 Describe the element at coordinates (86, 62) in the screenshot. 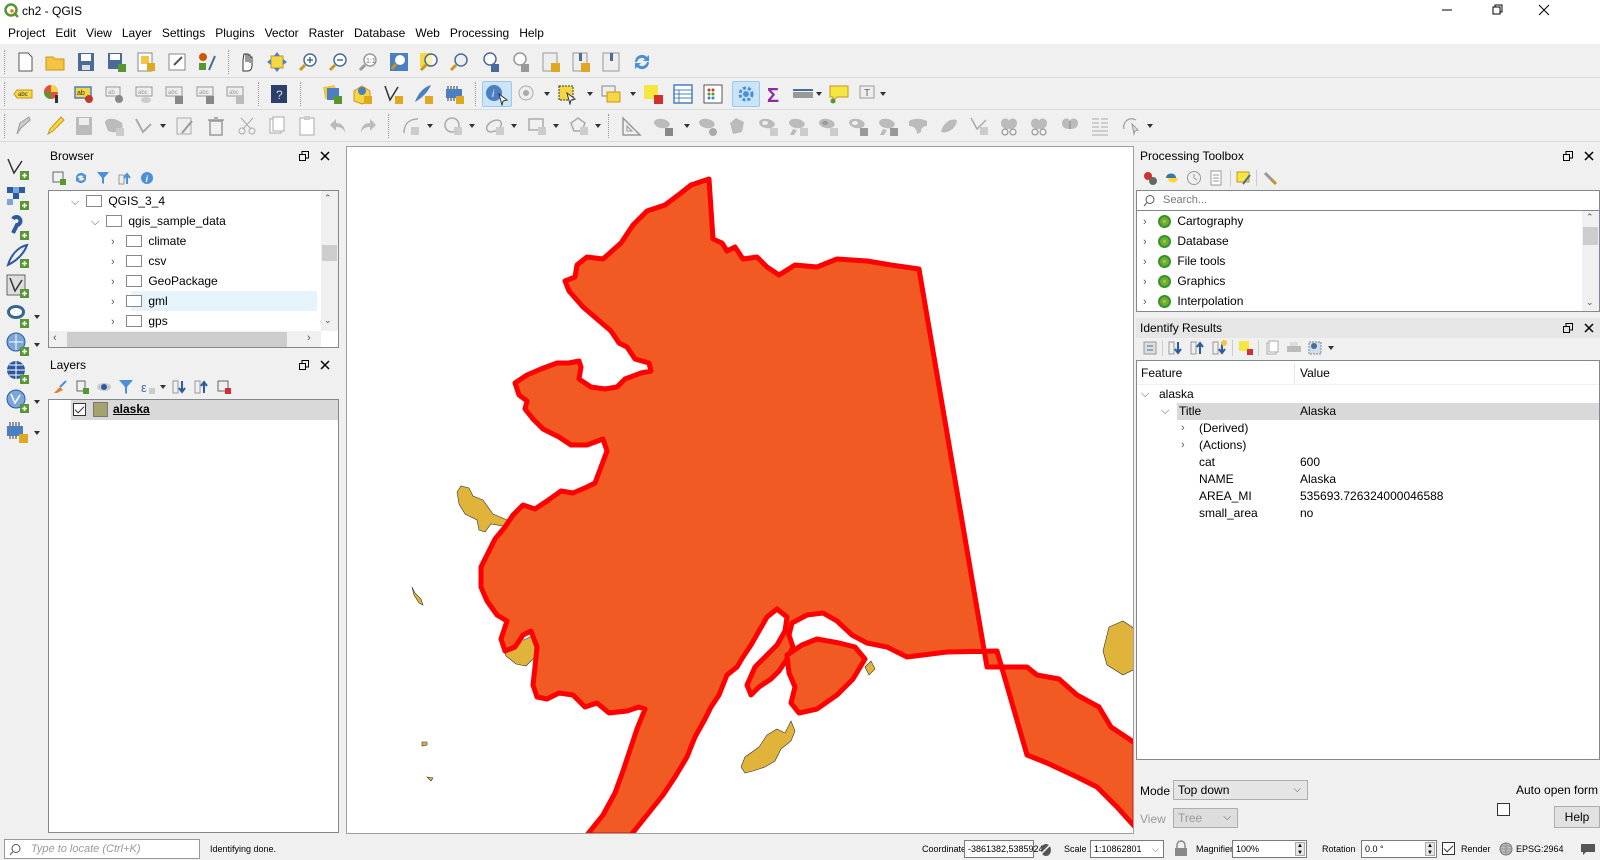

I see `save-project-icon` at that location.